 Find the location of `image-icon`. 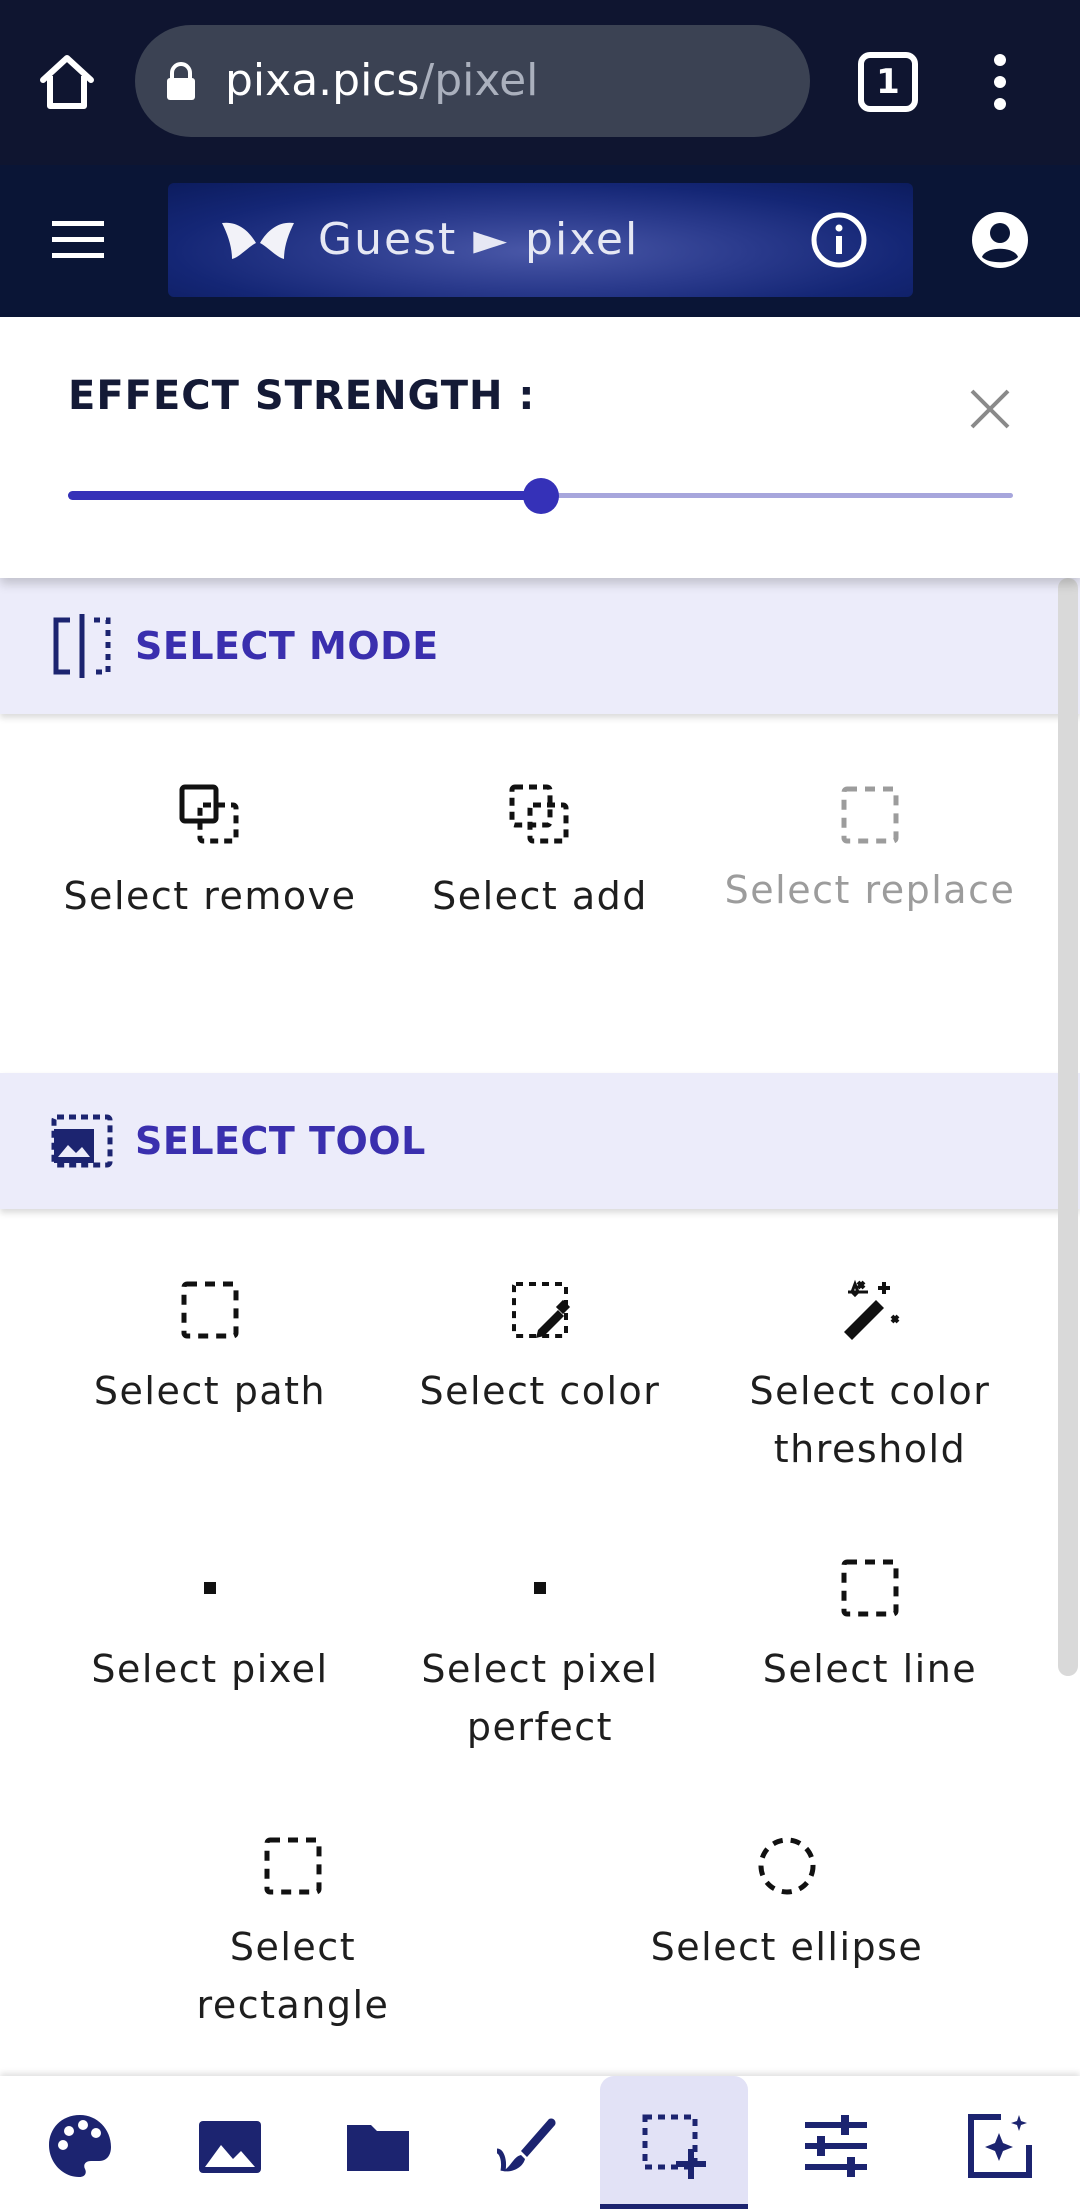

image-icon is located at coordinates (230, 2147).